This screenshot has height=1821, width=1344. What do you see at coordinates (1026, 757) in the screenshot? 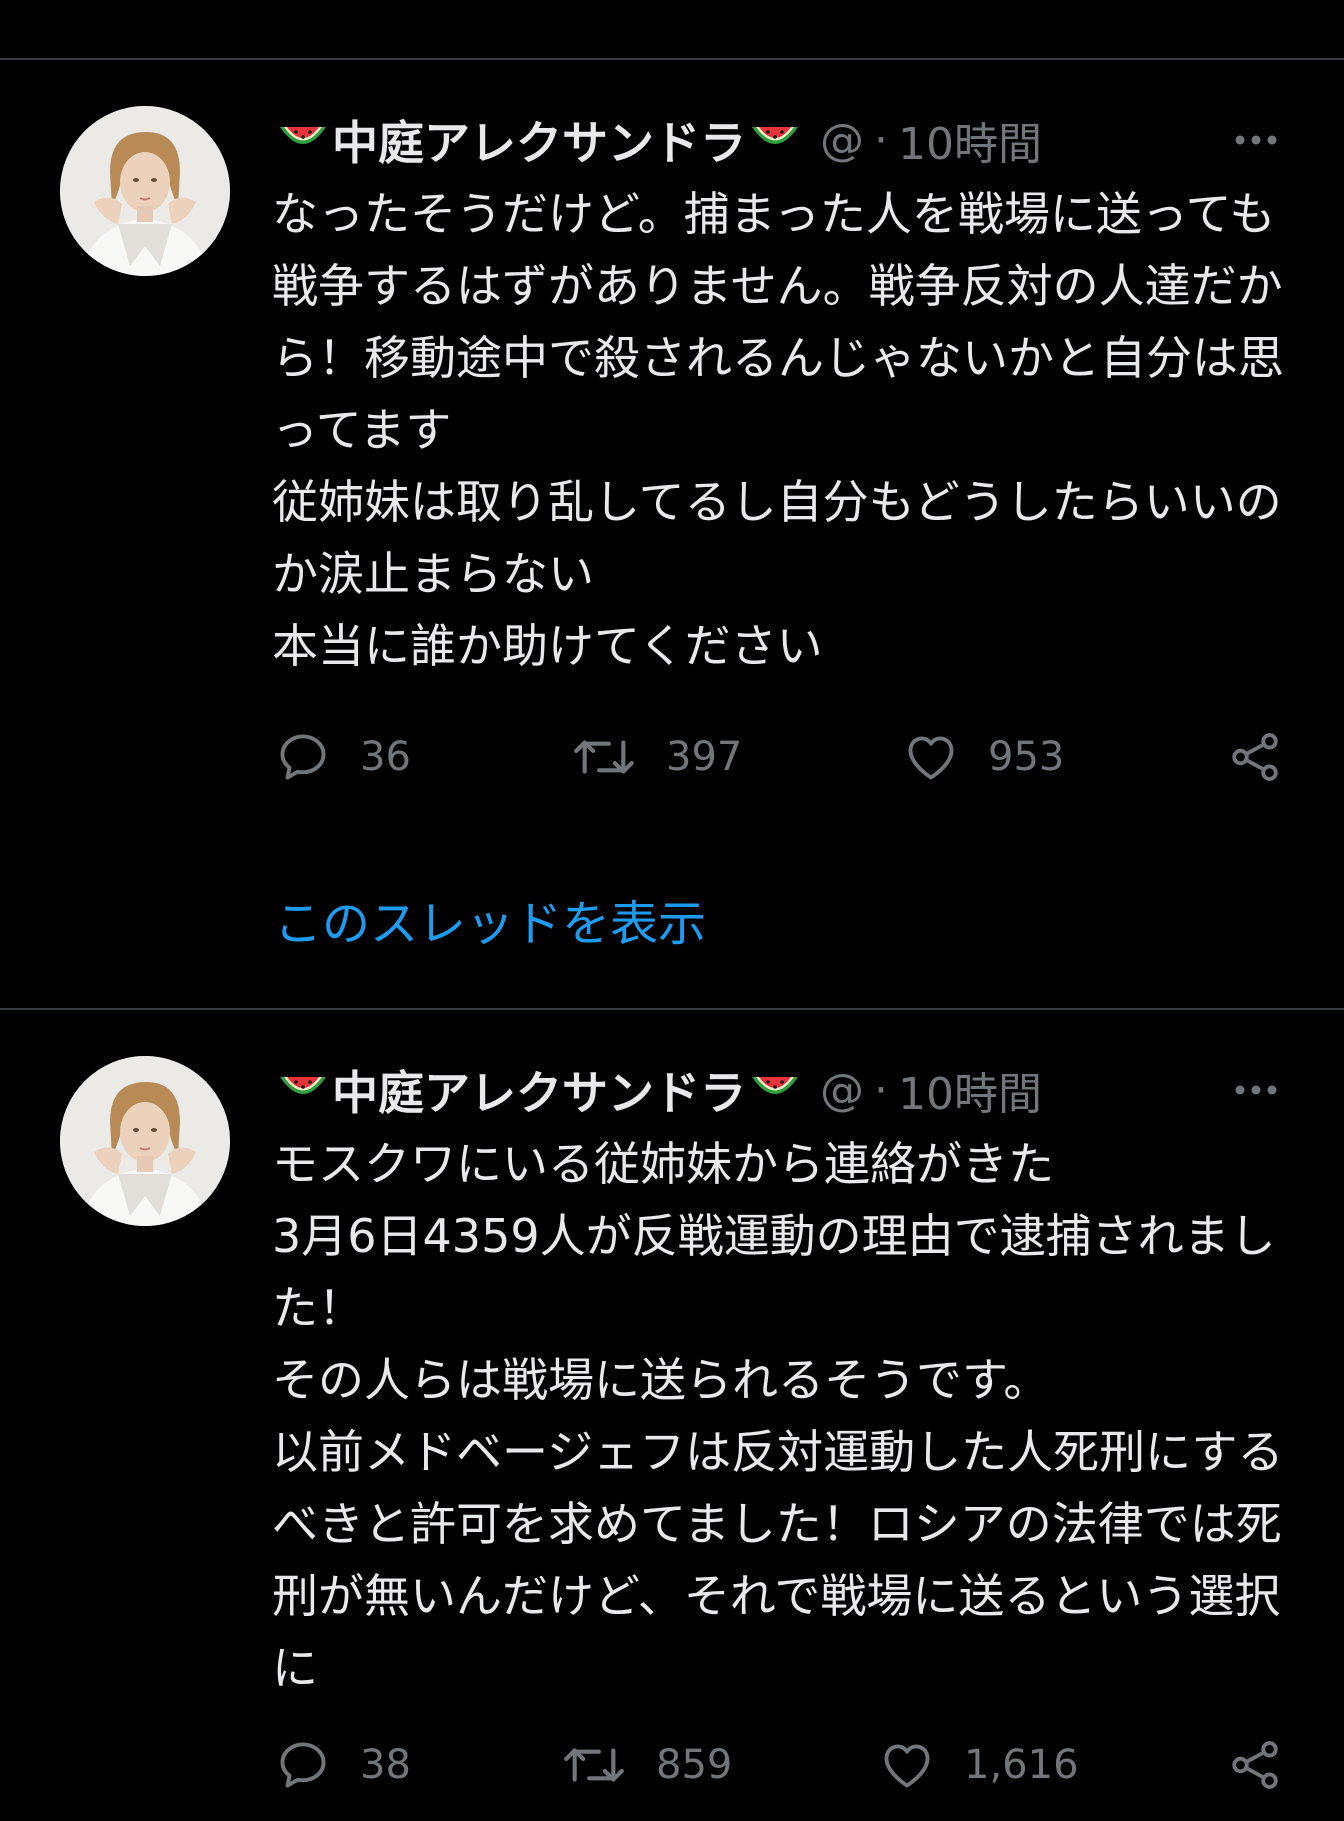
I see `like-count: 953` at bounding box center [1026, 757].